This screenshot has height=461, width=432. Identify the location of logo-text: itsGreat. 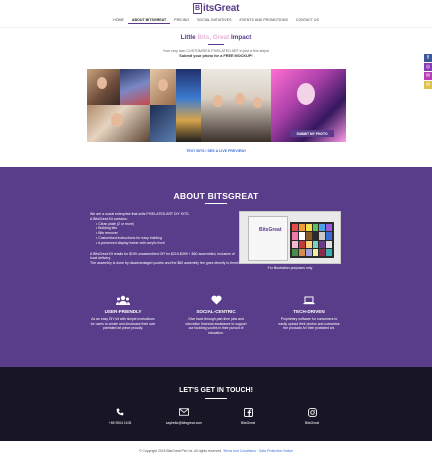
(221, 8).